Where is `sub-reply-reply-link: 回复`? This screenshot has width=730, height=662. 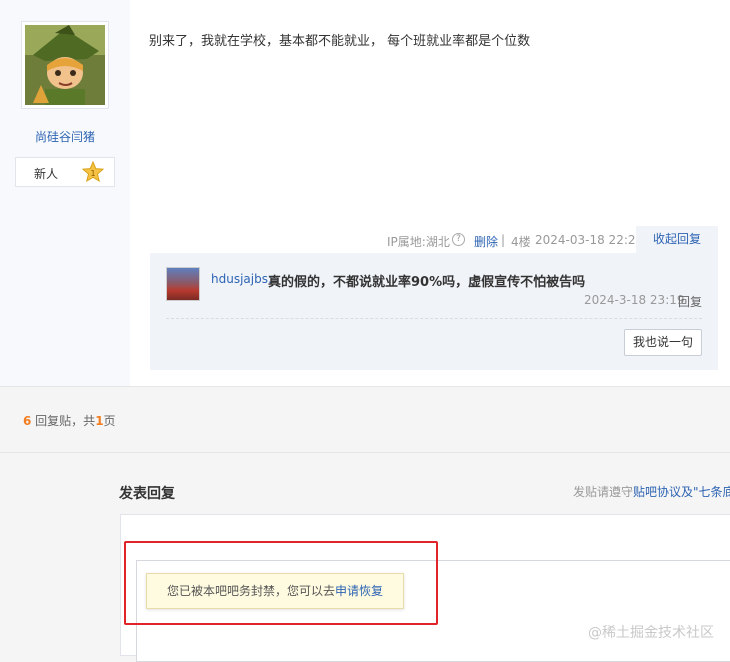
sub-reply-reply-link: 回复 is located at coordinates (690, 301).